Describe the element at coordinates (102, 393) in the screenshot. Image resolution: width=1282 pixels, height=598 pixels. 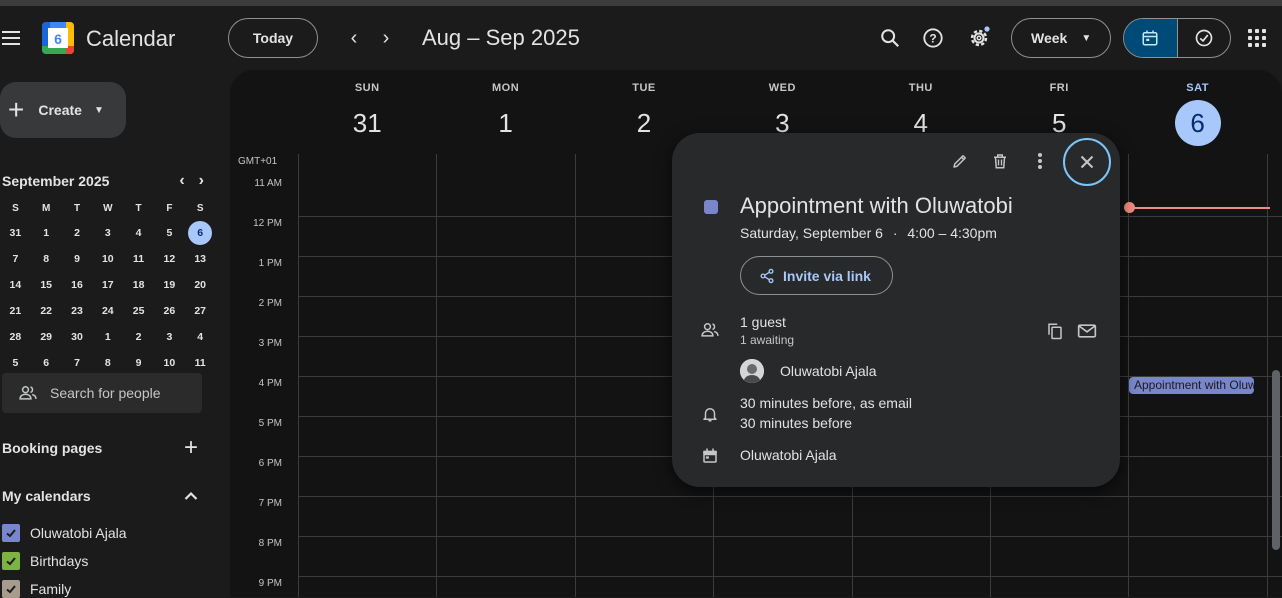
I see `search-people-input: Search for people` at that location.